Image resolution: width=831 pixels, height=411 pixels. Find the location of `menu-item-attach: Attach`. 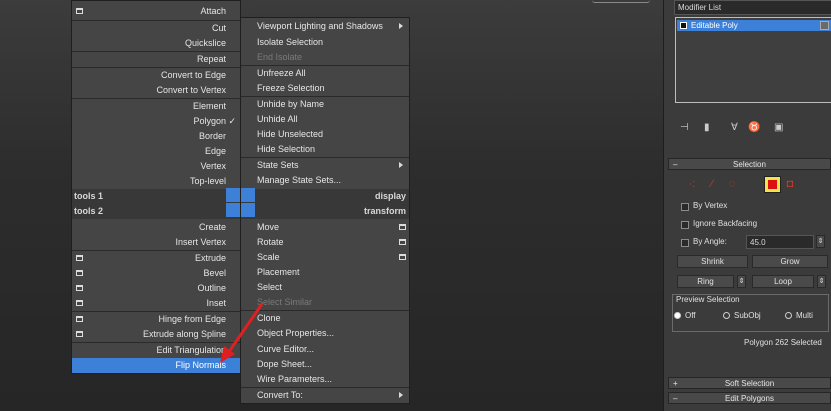

menu-item-attach: Attach is located at coordinates (156, 11).